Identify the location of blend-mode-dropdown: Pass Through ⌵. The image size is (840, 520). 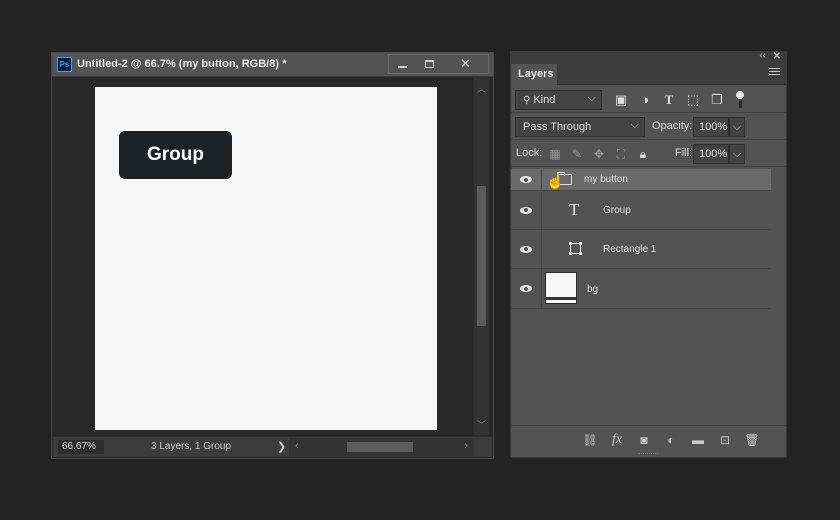
(580, 127).